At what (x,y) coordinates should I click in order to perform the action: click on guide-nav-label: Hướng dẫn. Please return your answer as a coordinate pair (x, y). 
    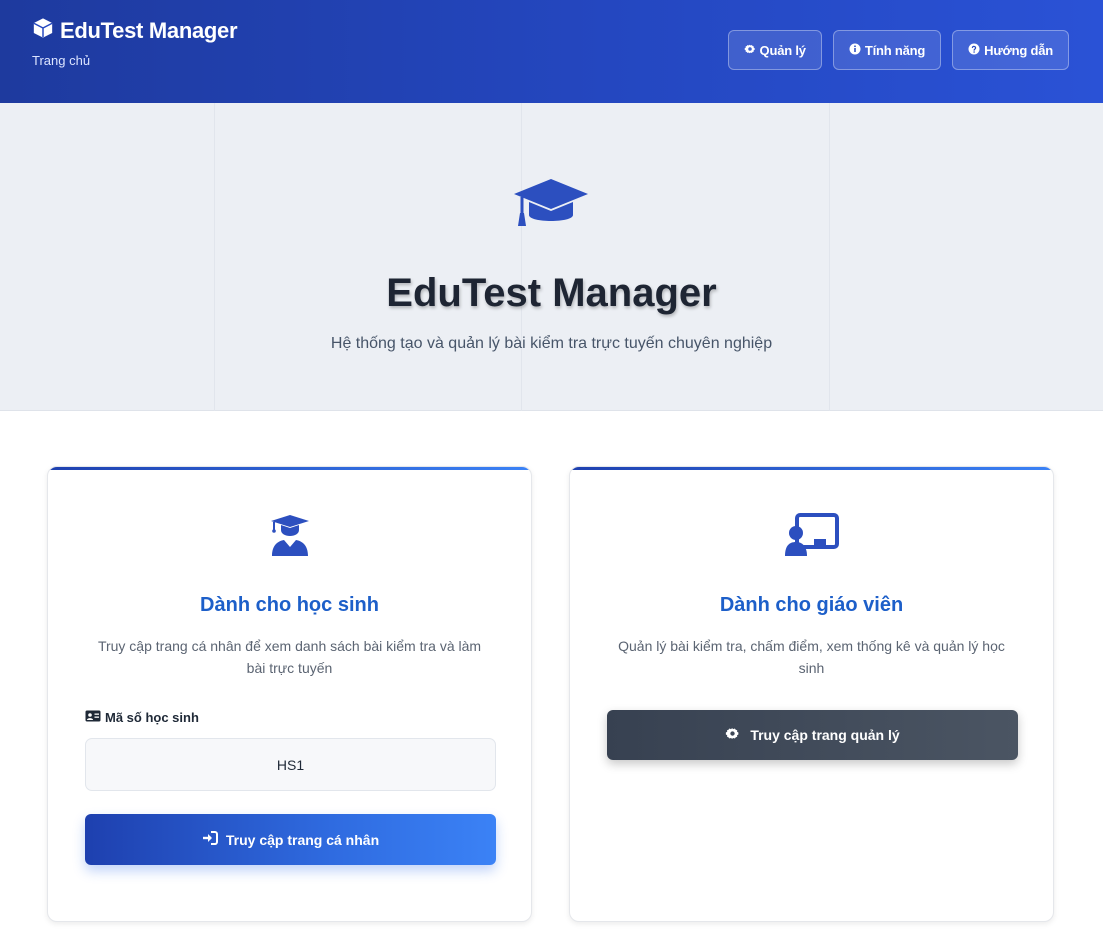
    Looking at the image, I should click on (1018, 50).